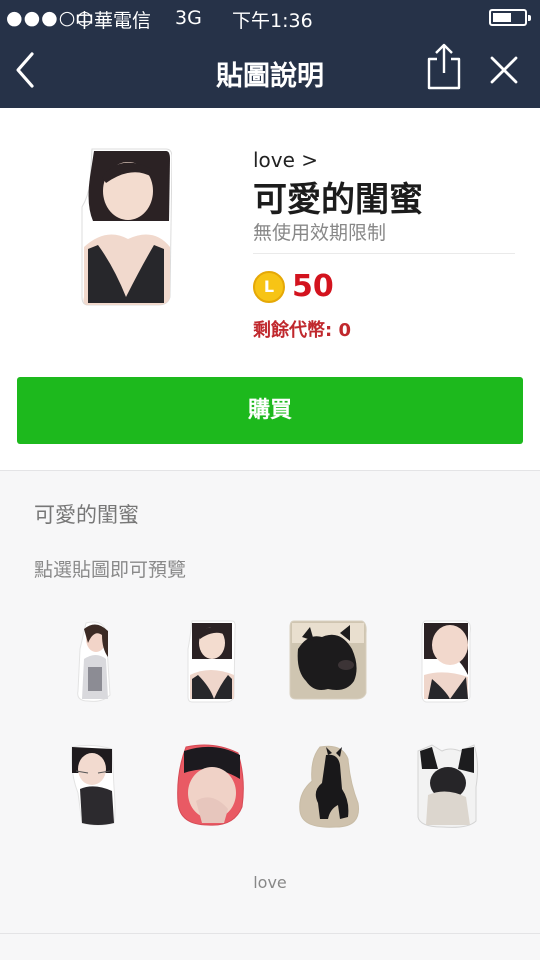 Image resolution: width=540 pixels, height=960 pixels. I want to click on network-type: 3G, so click(188, 18).